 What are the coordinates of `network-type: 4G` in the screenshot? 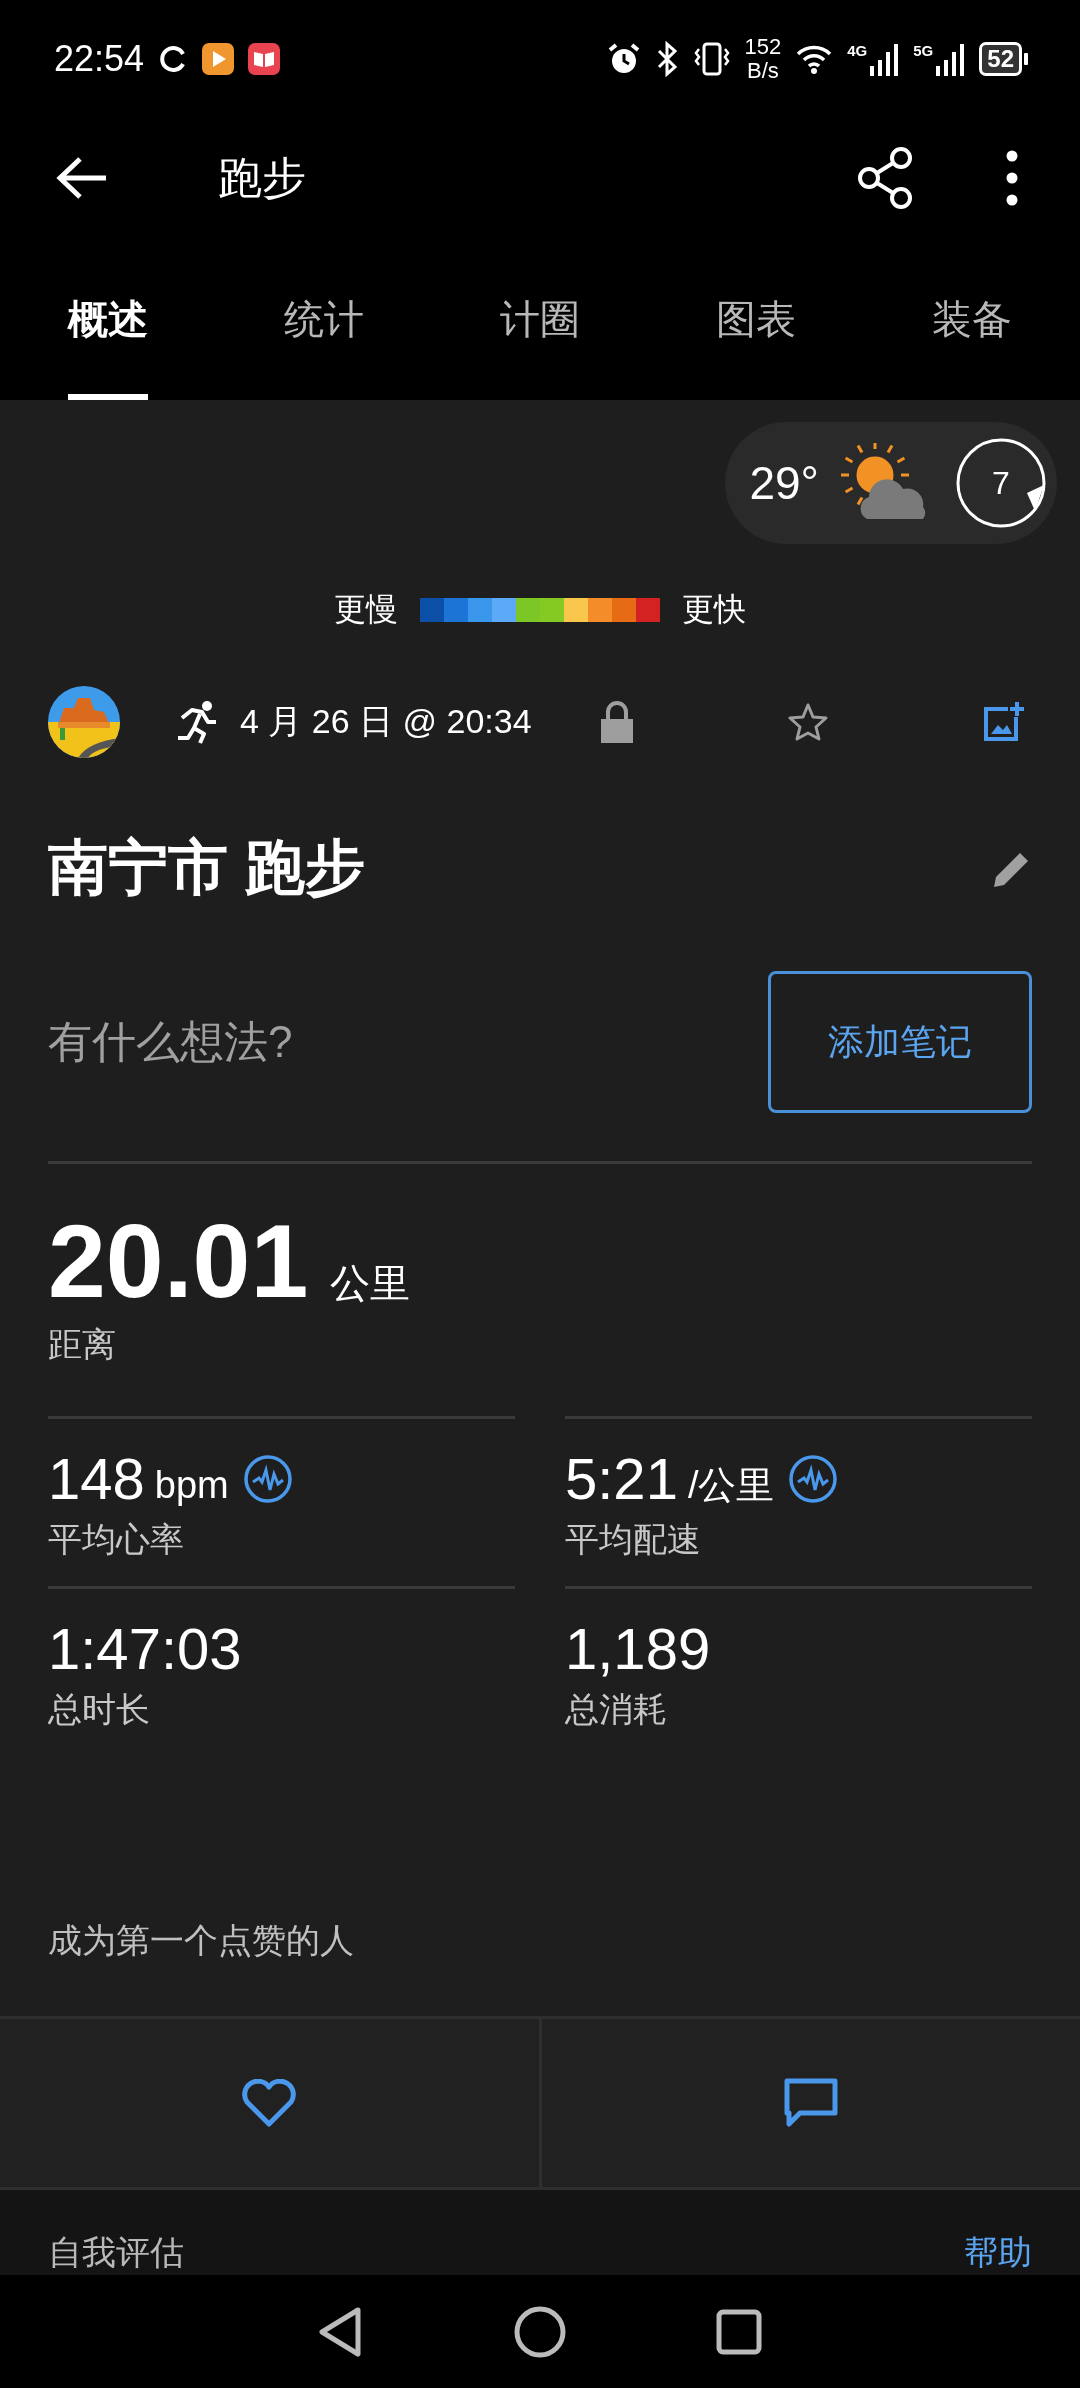 It's located at (857, 50).